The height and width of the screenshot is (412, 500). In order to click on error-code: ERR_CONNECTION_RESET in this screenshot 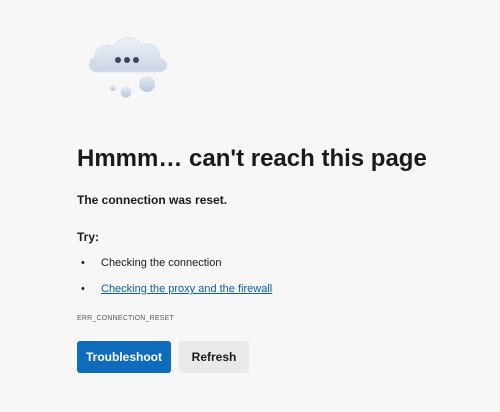, I will do `click(125, 318)`.